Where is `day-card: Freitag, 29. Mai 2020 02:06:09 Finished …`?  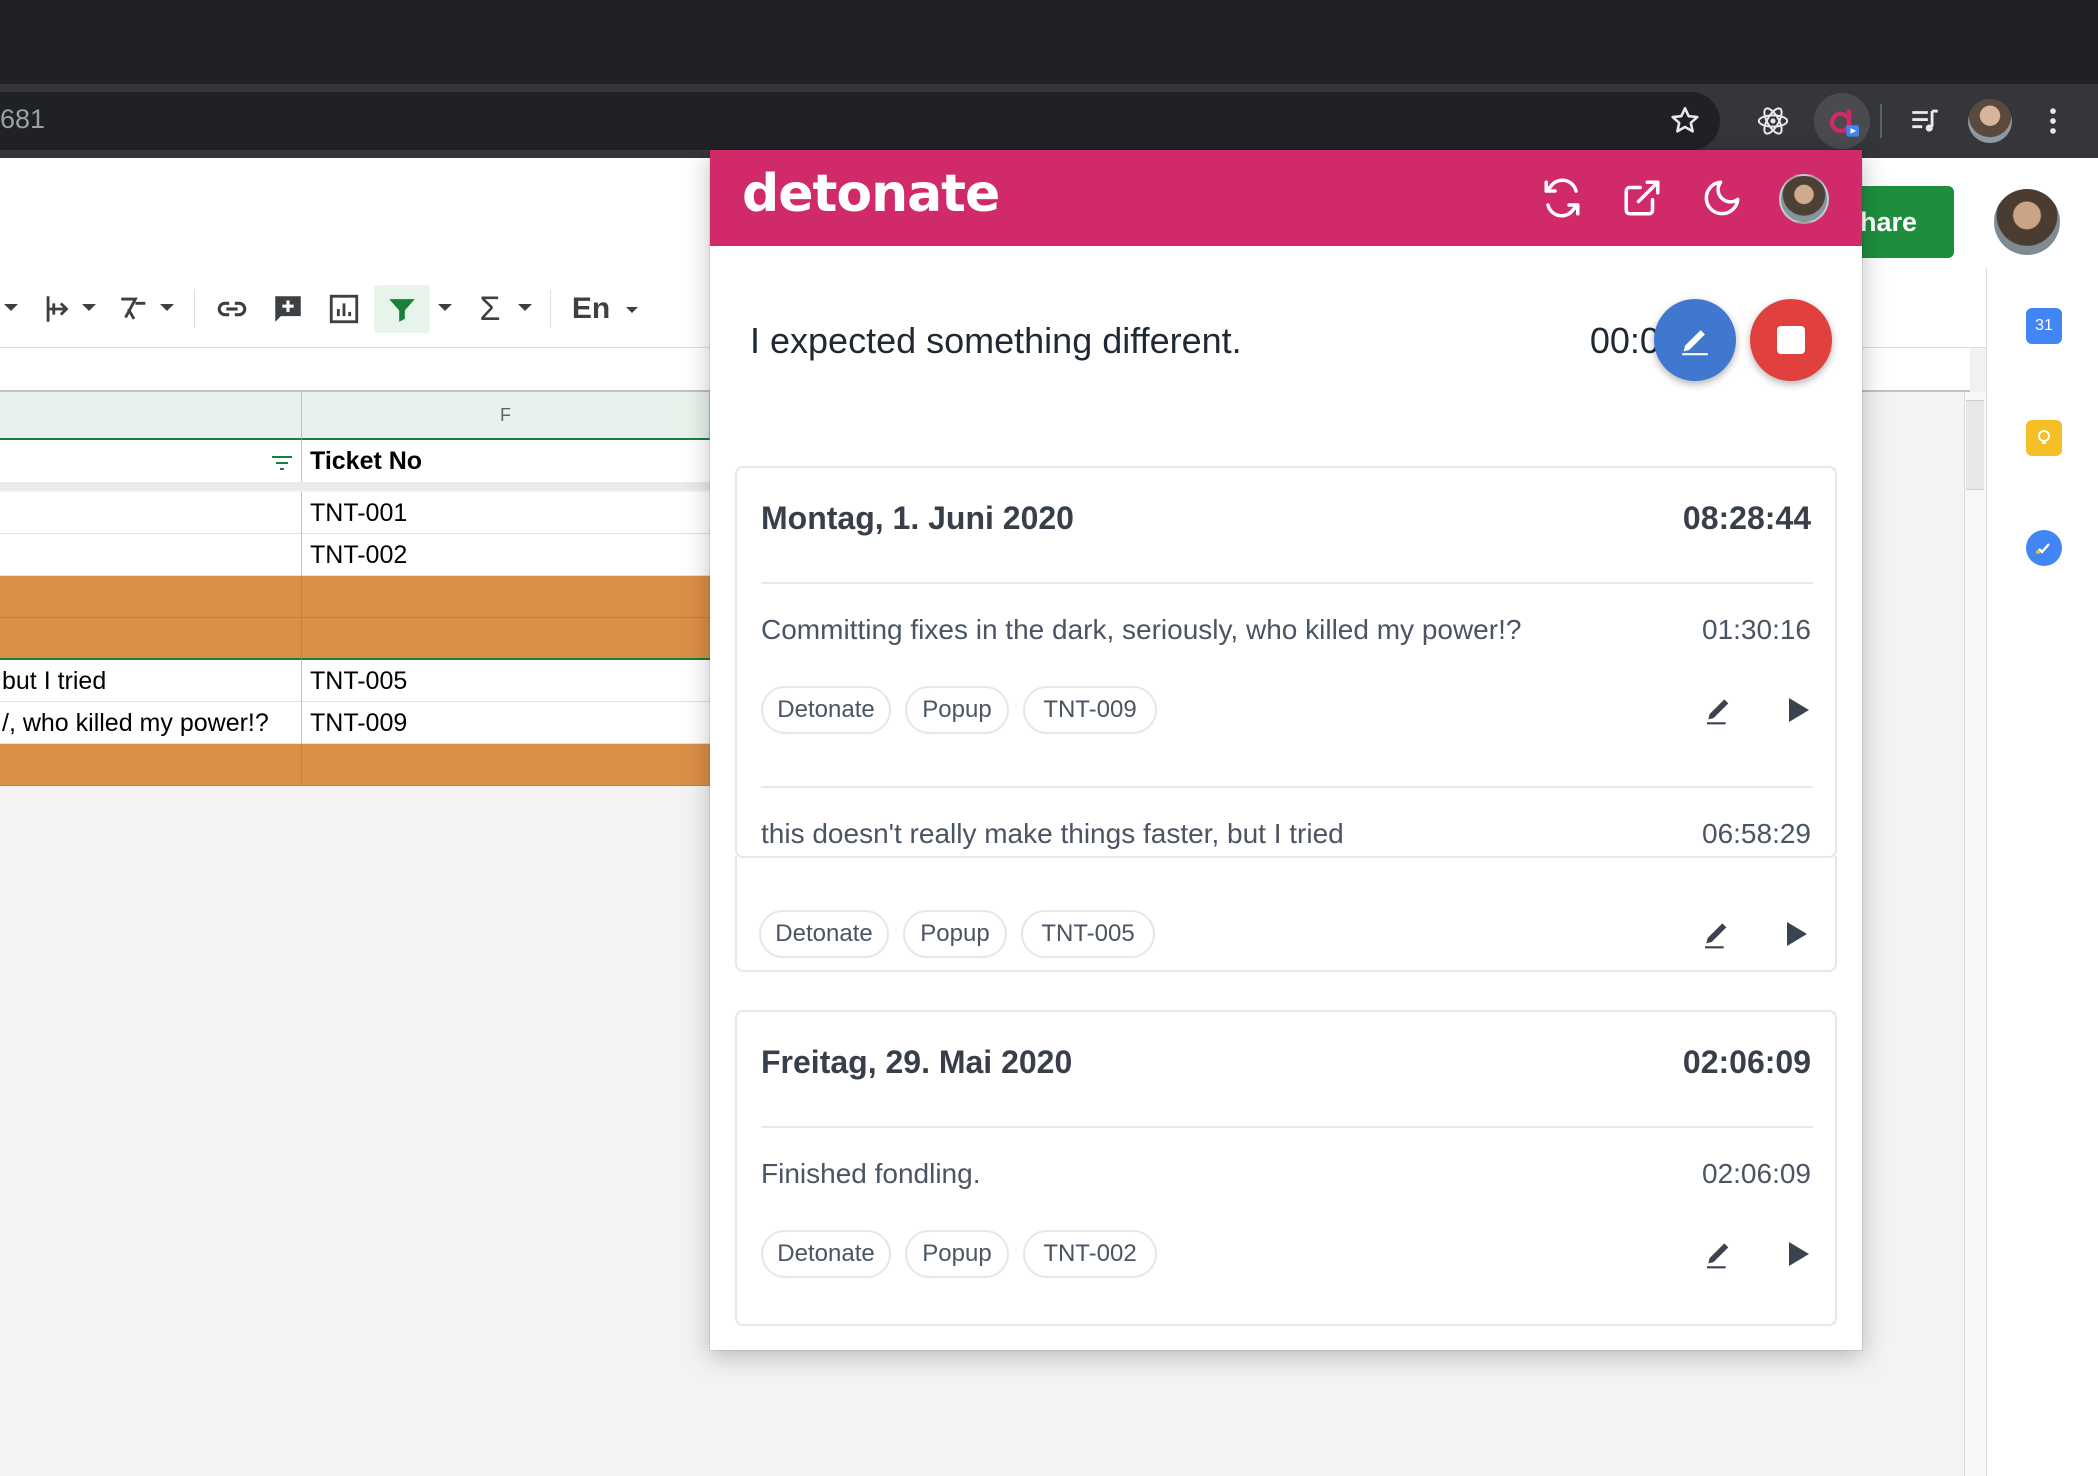
day-card: Freitag, 29. Mai 2020 02:06:09 Finished … is located at coordinates (1286, 1168).